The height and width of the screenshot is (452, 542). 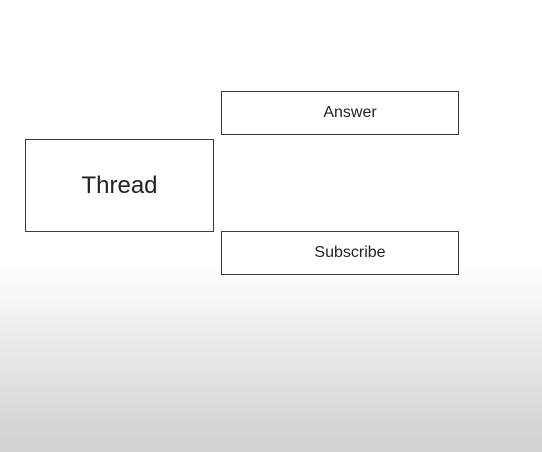 I want to click on subscribe-node-label: Subscribe, so click(x=350, y=252).